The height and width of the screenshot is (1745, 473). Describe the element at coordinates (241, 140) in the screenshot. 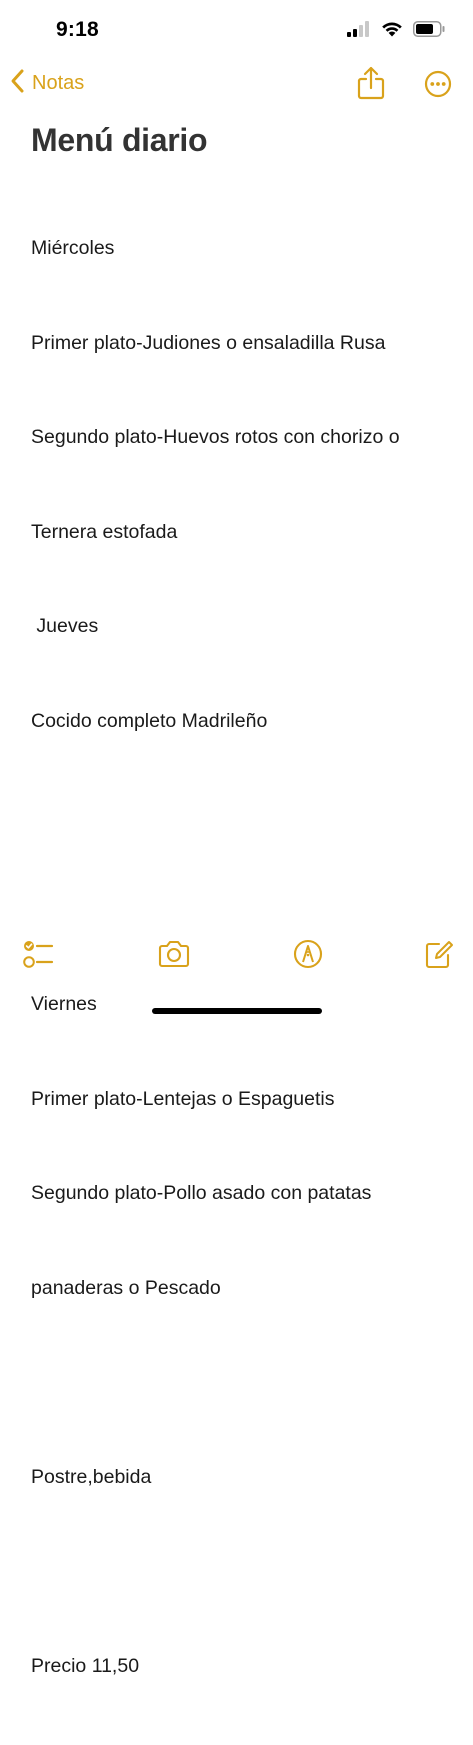

I see `note-title: Menú diario` at that location.